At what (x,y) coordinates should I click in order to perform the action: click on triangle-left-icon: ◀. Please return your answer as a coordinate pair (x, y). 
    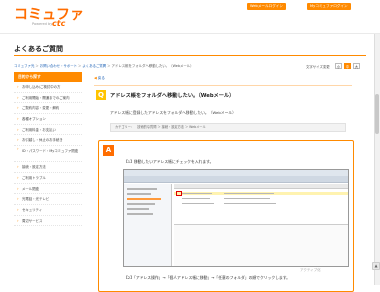
    Looking at the image, I should click on (95, 78).